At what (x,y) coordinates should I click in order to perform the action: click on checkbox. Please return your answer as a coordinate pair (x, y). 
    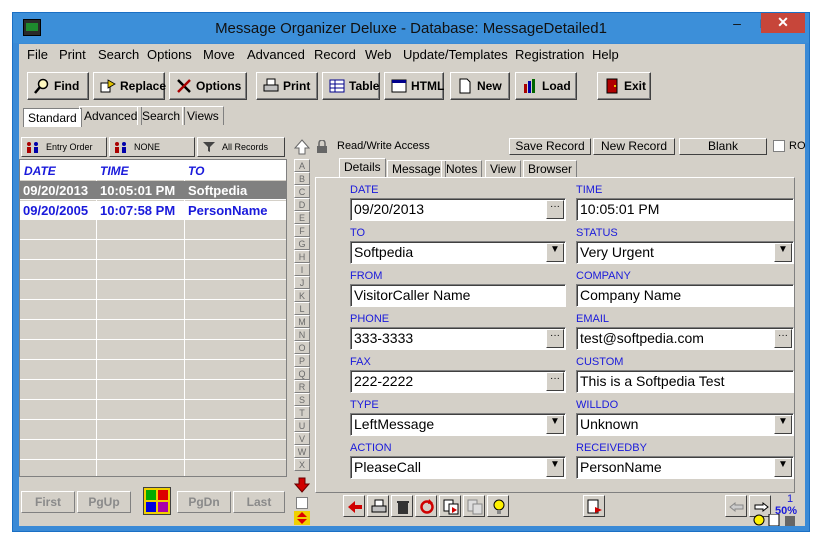
    Looking at the image, I should click on (302, 503).